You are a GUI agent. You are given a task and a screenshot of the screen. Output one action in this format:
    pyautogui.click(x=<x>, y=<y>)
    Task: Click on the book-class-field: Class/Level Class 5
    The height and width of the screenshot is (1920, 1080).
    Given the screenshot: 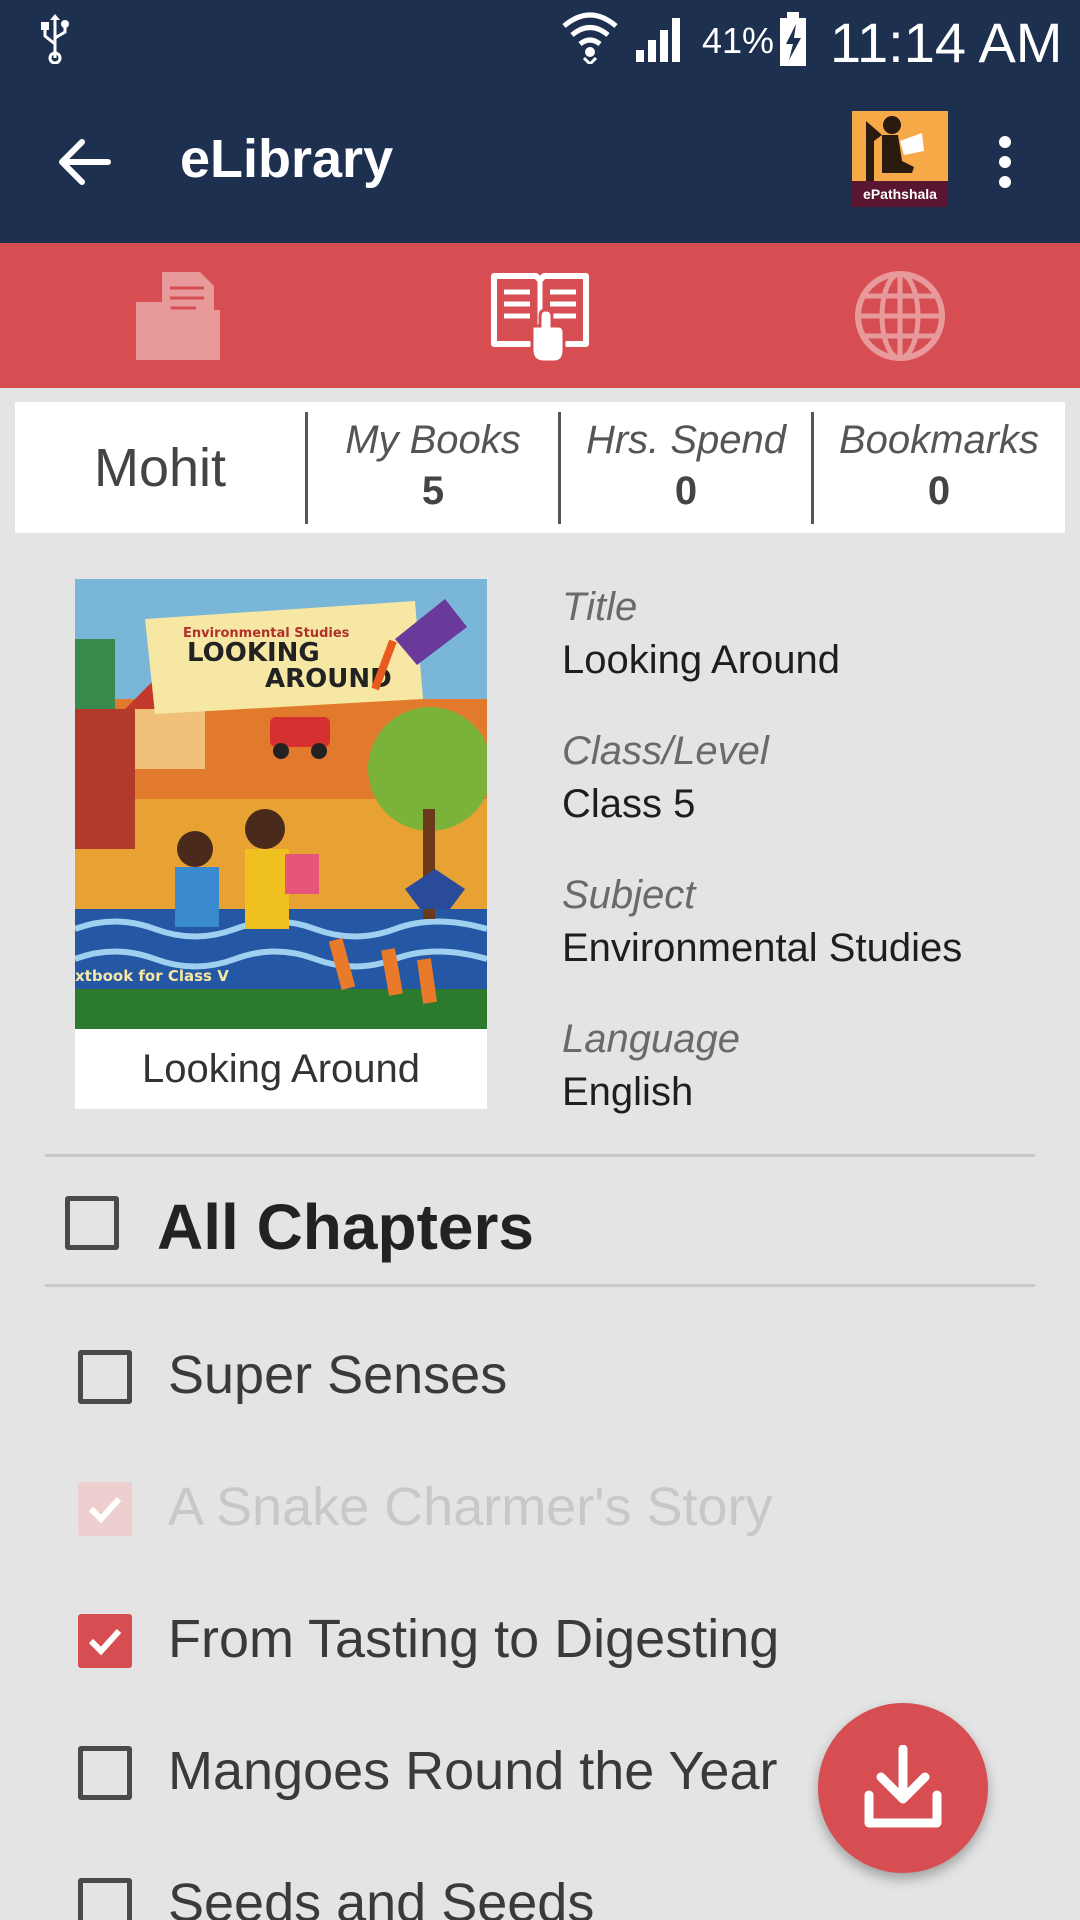 What is the action you would take?
    pyautogui.click(x=812, y=778)
    